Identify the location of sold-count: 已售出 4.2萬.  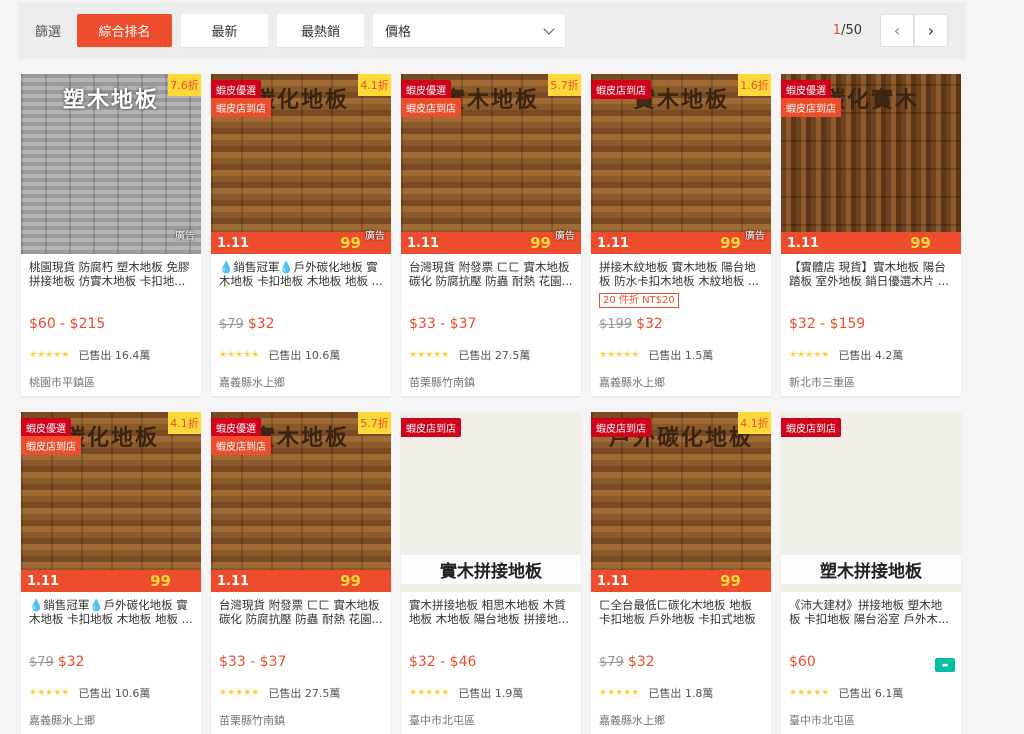
(871, 355).